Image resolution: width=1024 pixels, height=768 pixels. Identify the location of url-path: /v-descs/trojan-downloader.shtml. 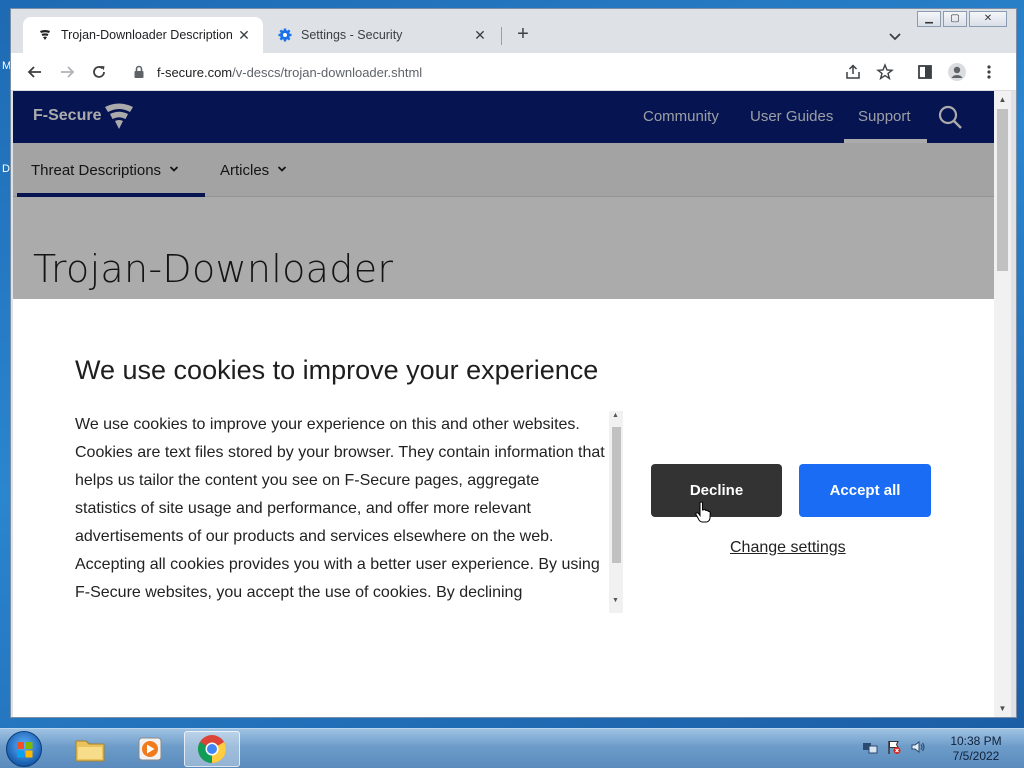
(327, 72).